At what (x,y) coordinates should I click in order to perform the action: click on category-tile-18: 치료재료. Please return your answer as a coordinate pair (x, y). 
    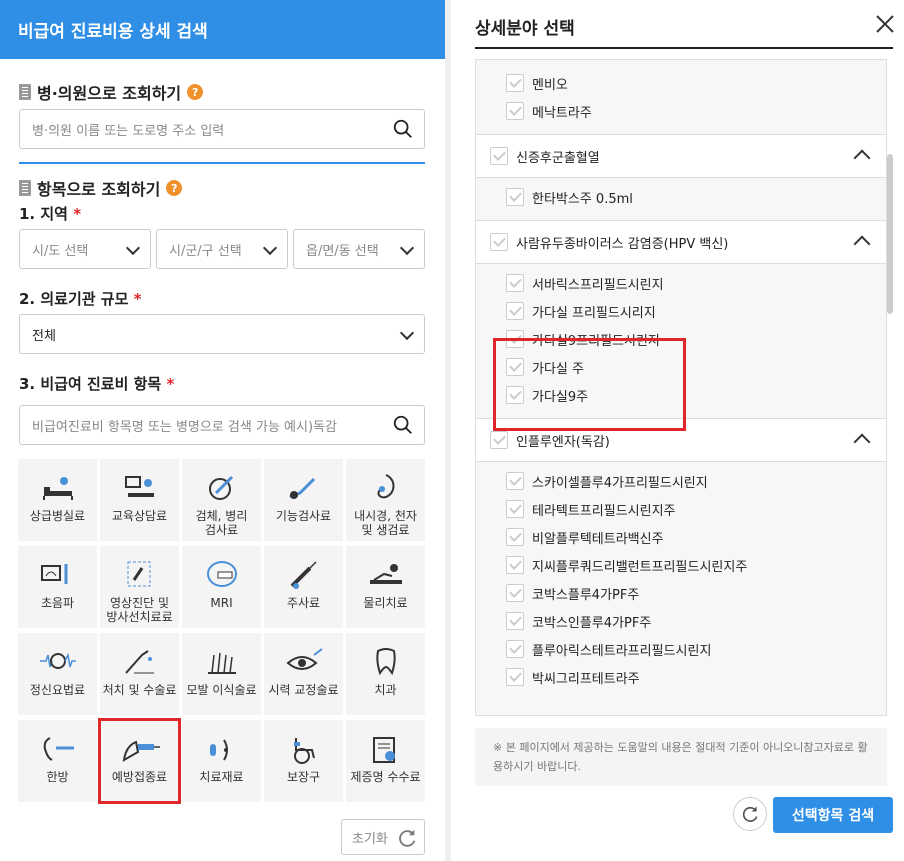
    Looking at the image, I should click on (221, 761).